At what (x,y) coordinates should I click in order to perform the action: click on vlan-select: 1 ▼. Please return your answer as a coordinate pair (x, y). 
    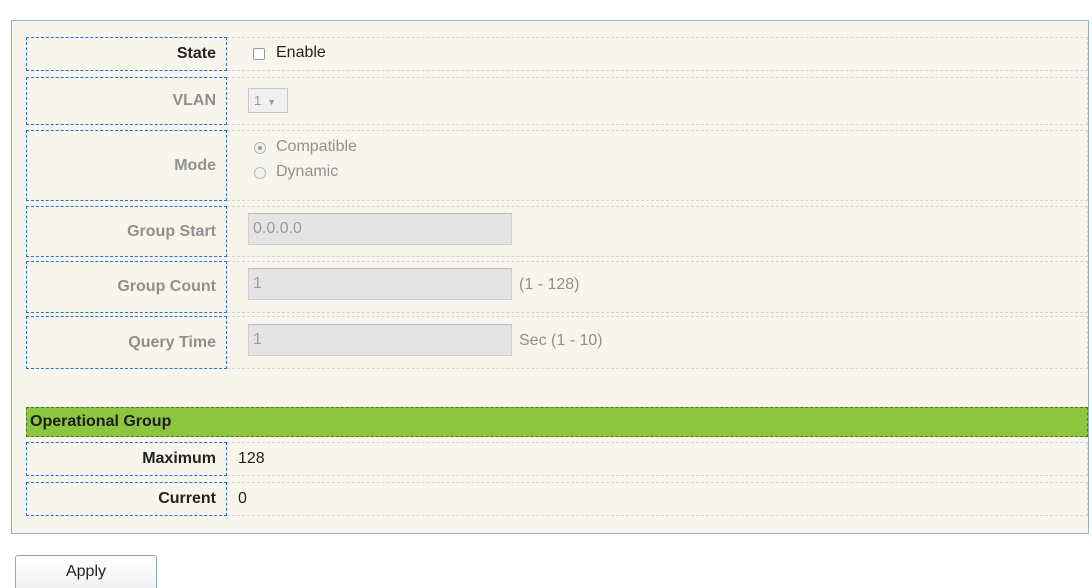
    Looking at the image, I should click on (268, 100).